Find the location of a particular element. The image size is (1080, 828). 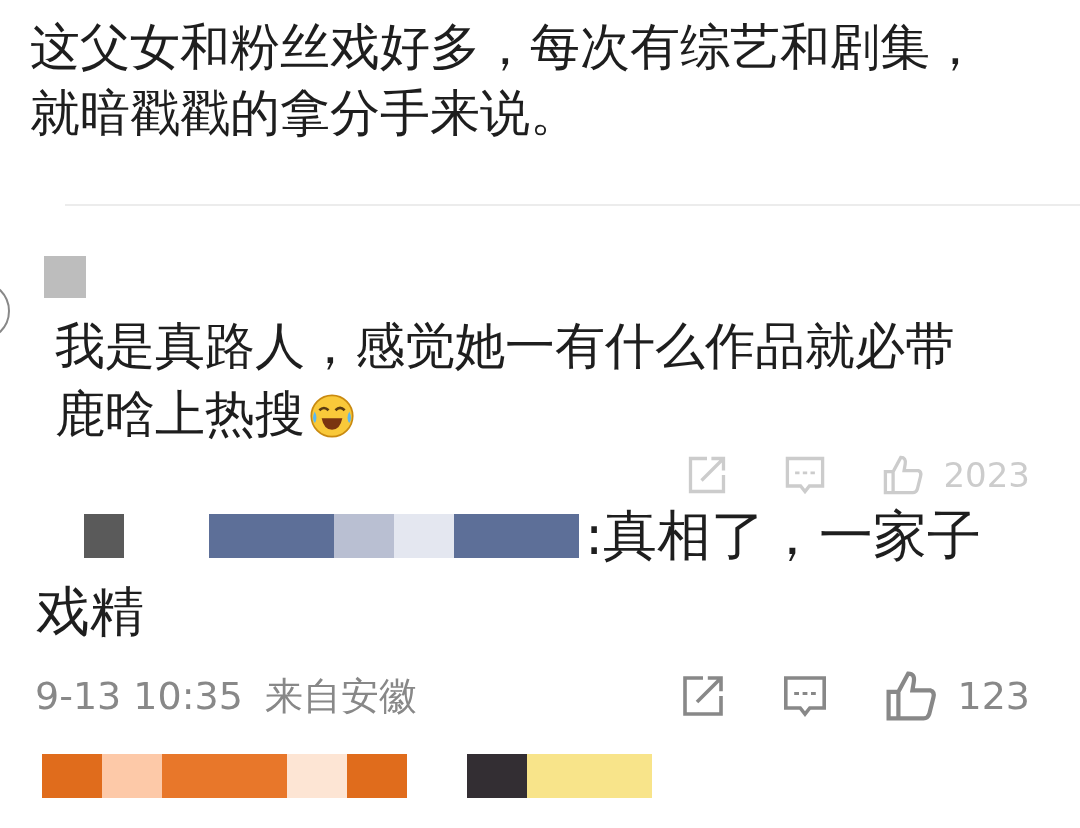

reply-text: 戏精 is located at coordinates (90, 611).